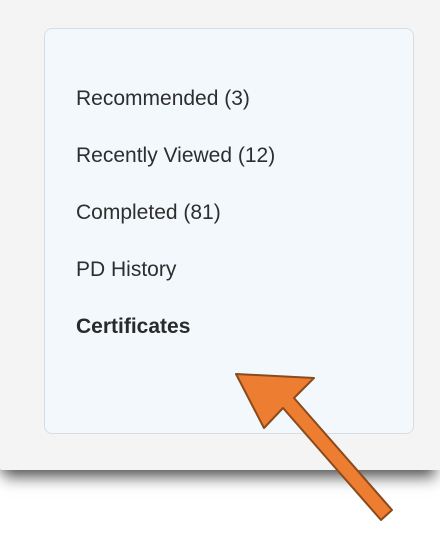 The height and width of the screenshot is (548, 440). What do you see at coordinates (175, 99) in the screenshot?
I see `menu-item-recommended: Recommended (3)` at bounding box center [175, 99].